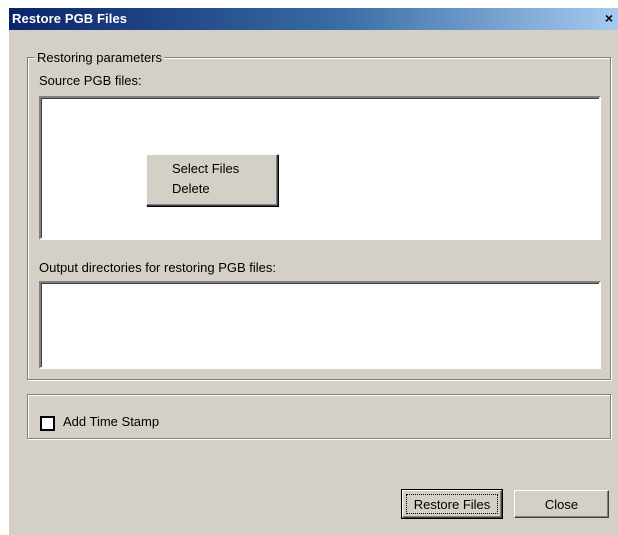 The image size is (618, 535). What do you see at coordinates (320, 325) in the screenshot?
I see `output-directories-list` at bounding box center [320, 325].